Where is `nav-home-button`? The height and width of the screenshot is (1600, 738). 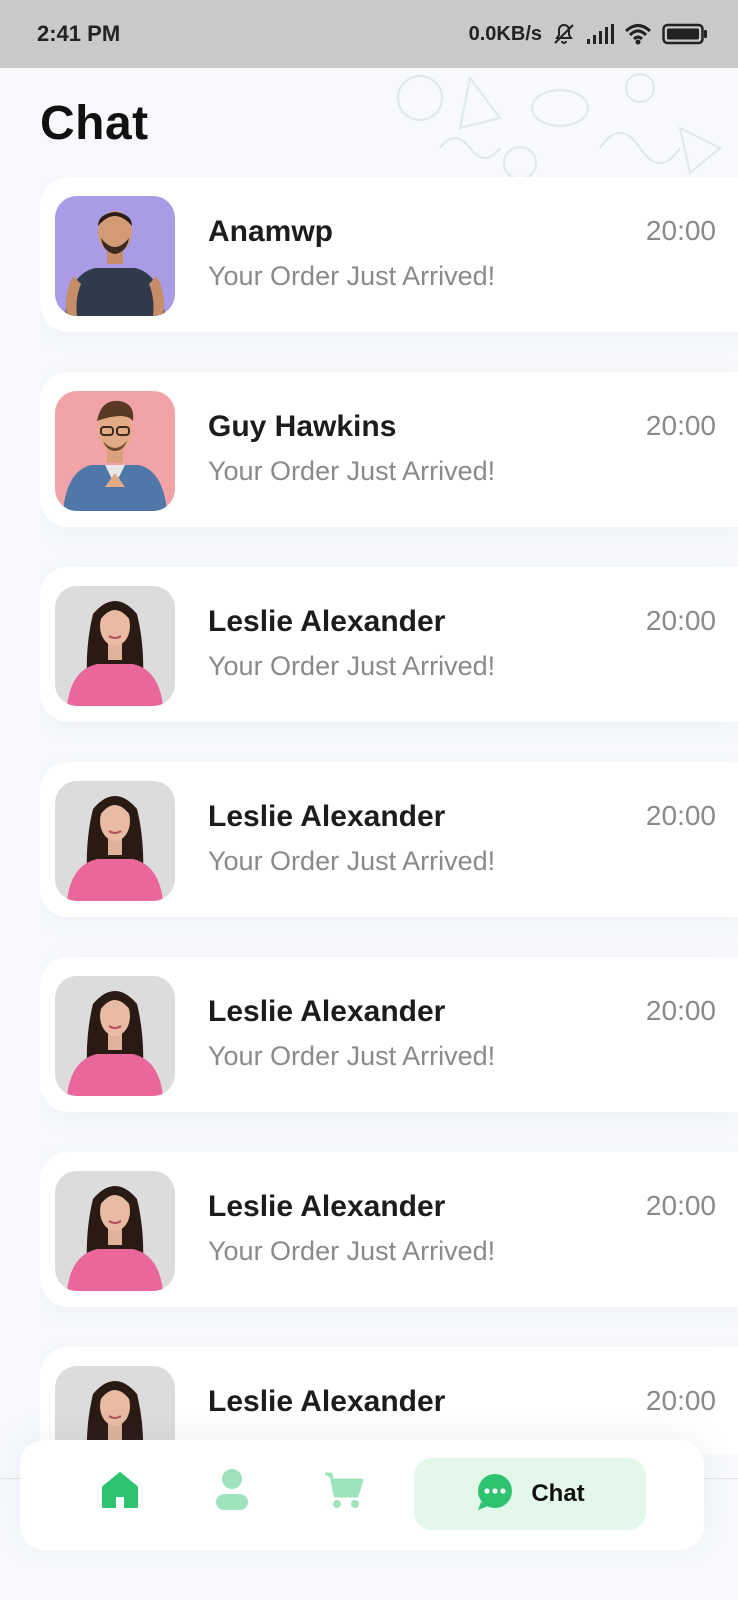 nav-home-button is located at coordinates (120, 1492).